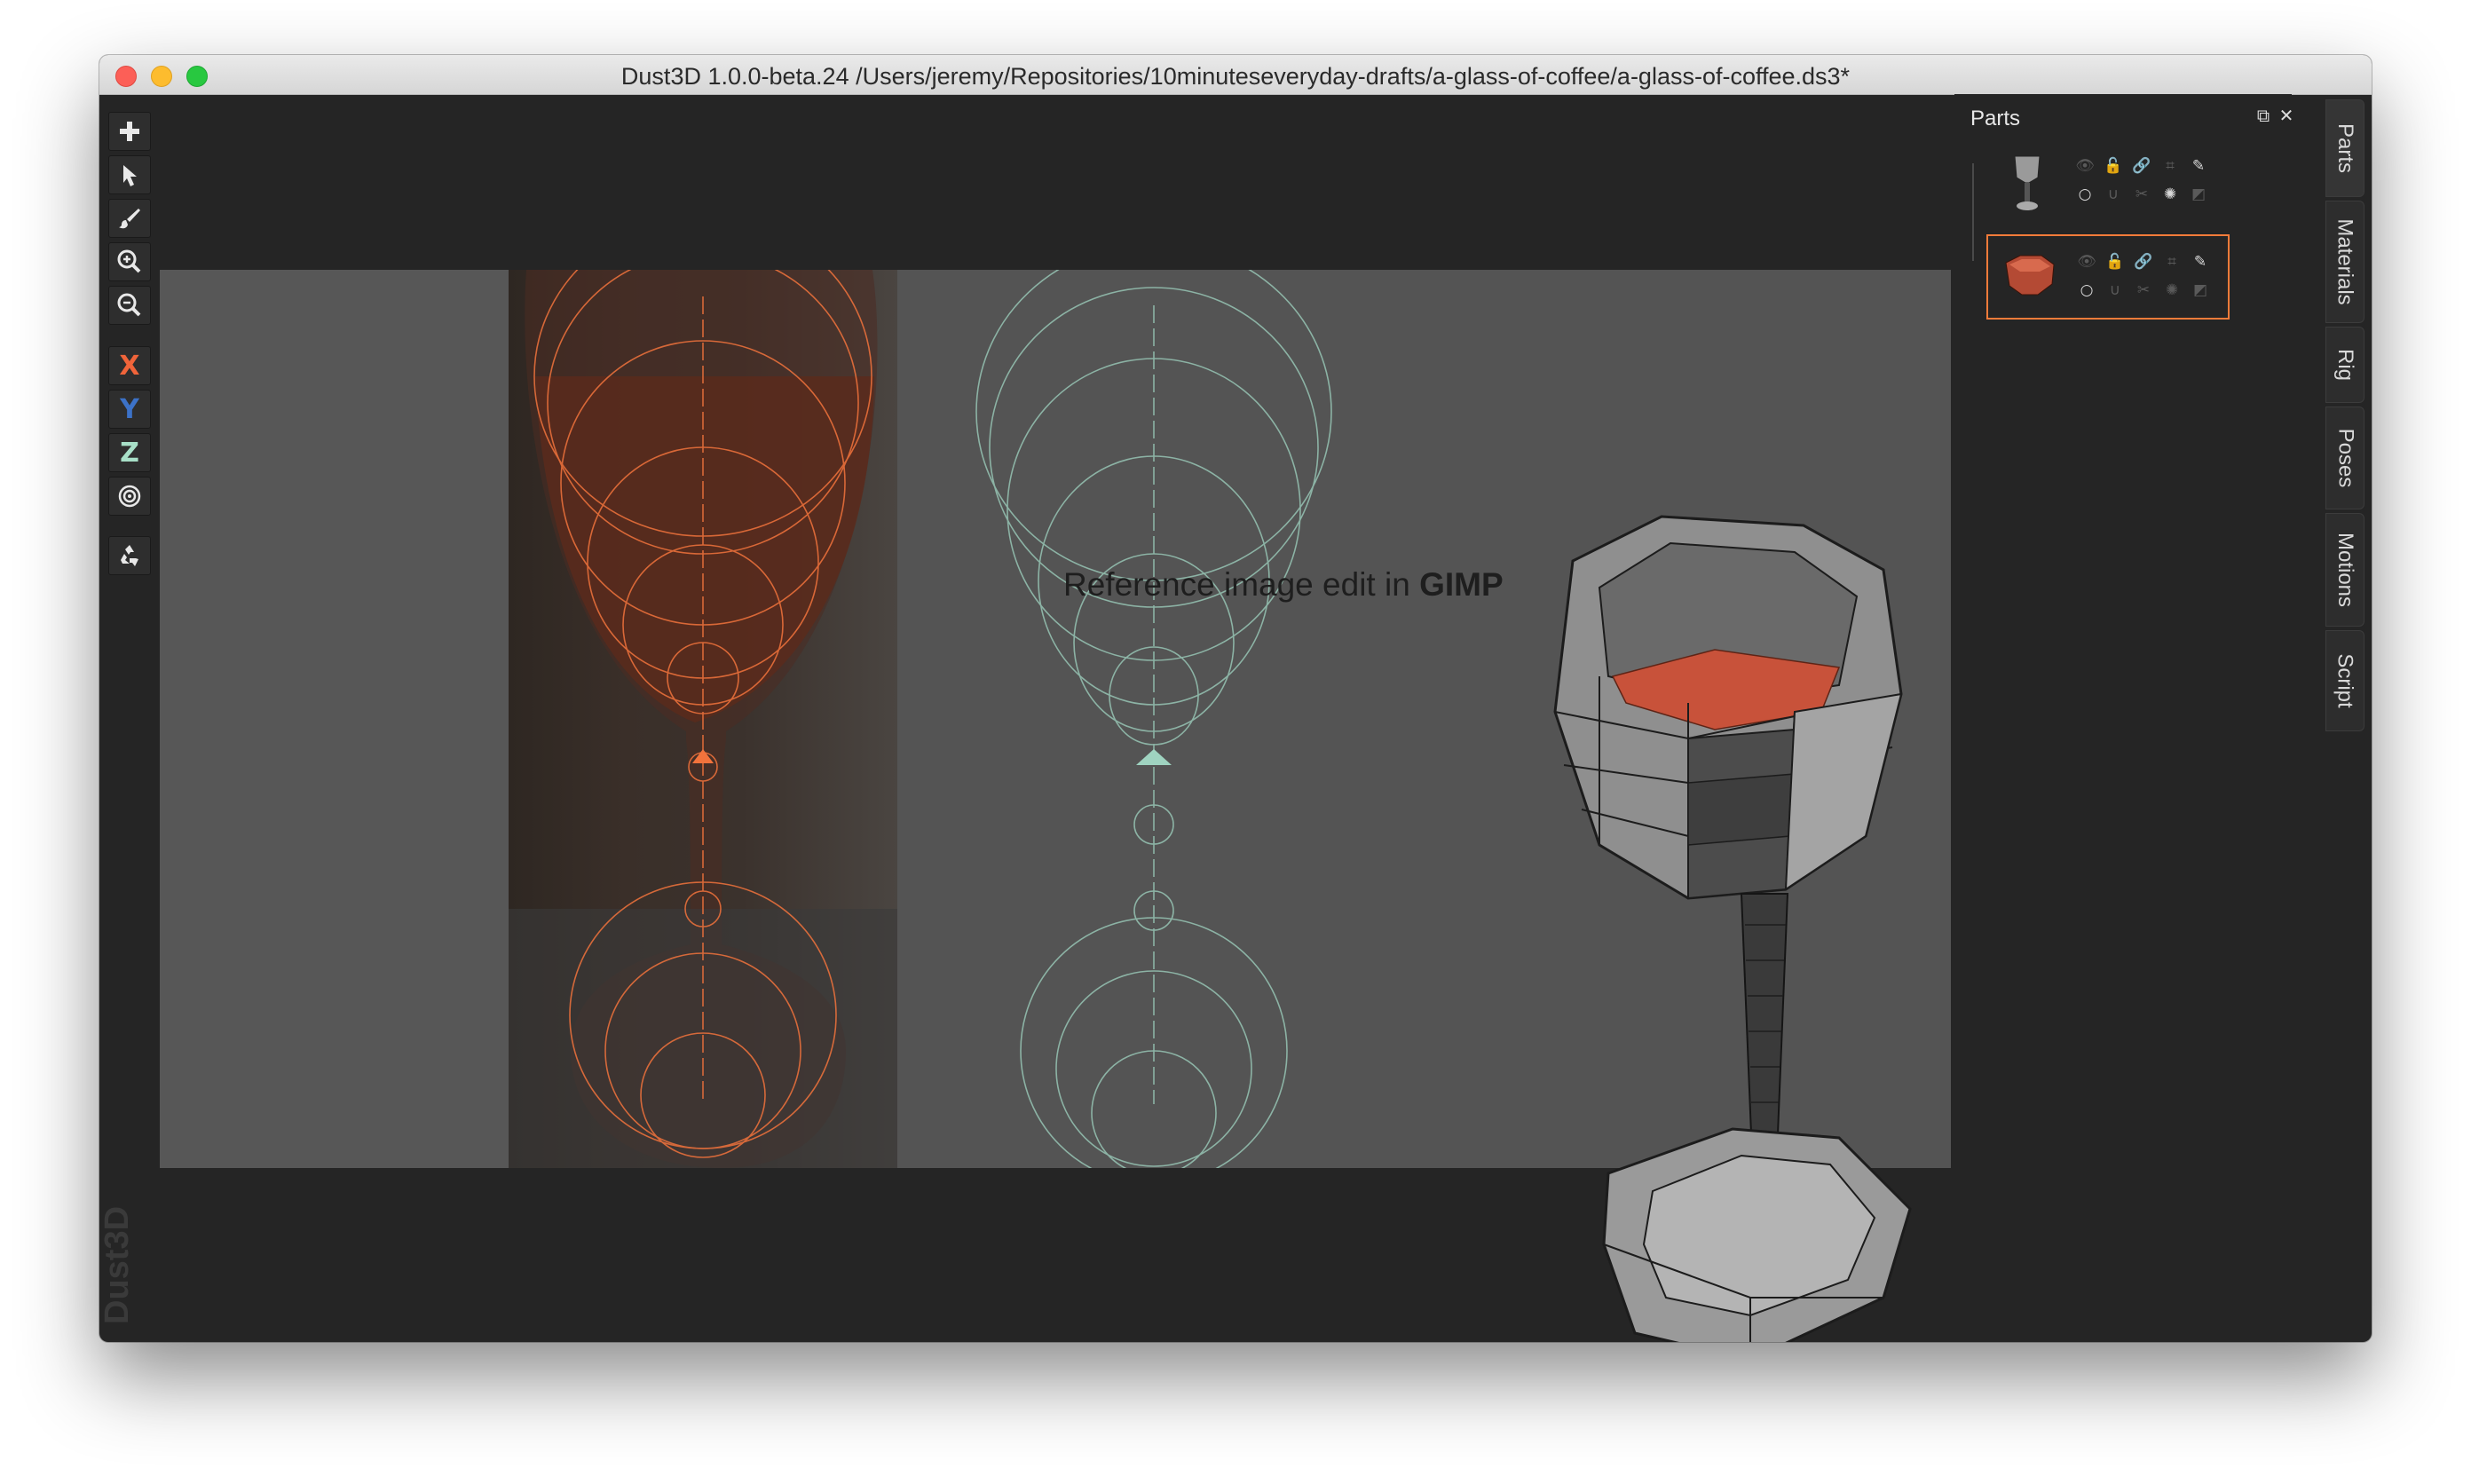  What do you see at coordinates (2030, 276) in the screenshot?
I see `part-thumbnail-coffee` at bounding box center [2030, 276].